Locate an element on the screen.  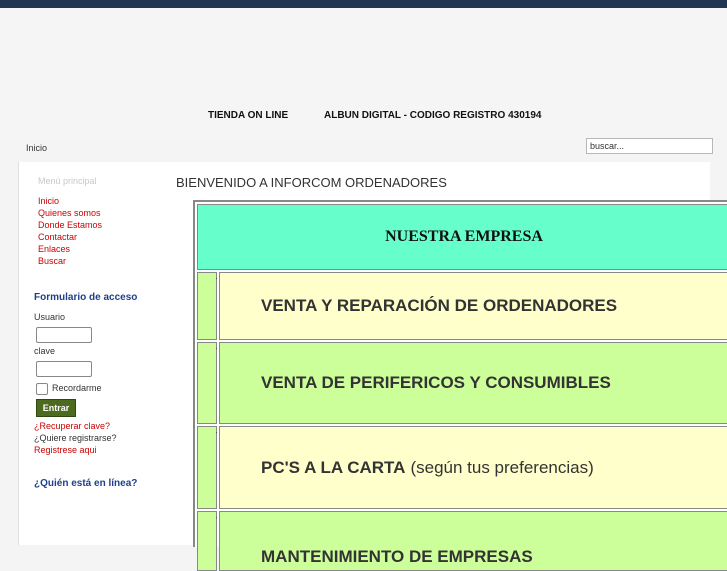
service-title: MANTENIMIENTO DE EMPRESAS is located at coordinates (397, 556).